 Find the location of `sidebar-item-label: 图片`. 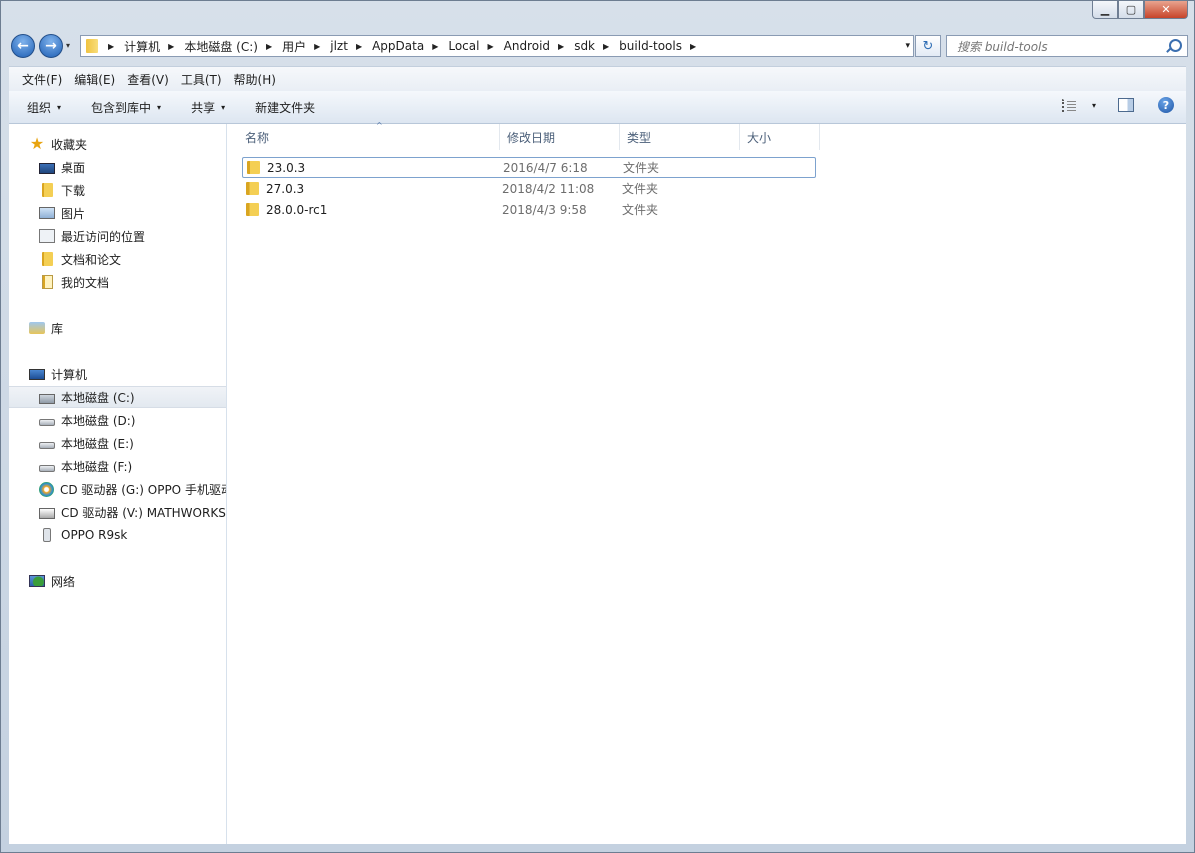

sidebar-item-label: 图片 is located at coordinates (73, 213).